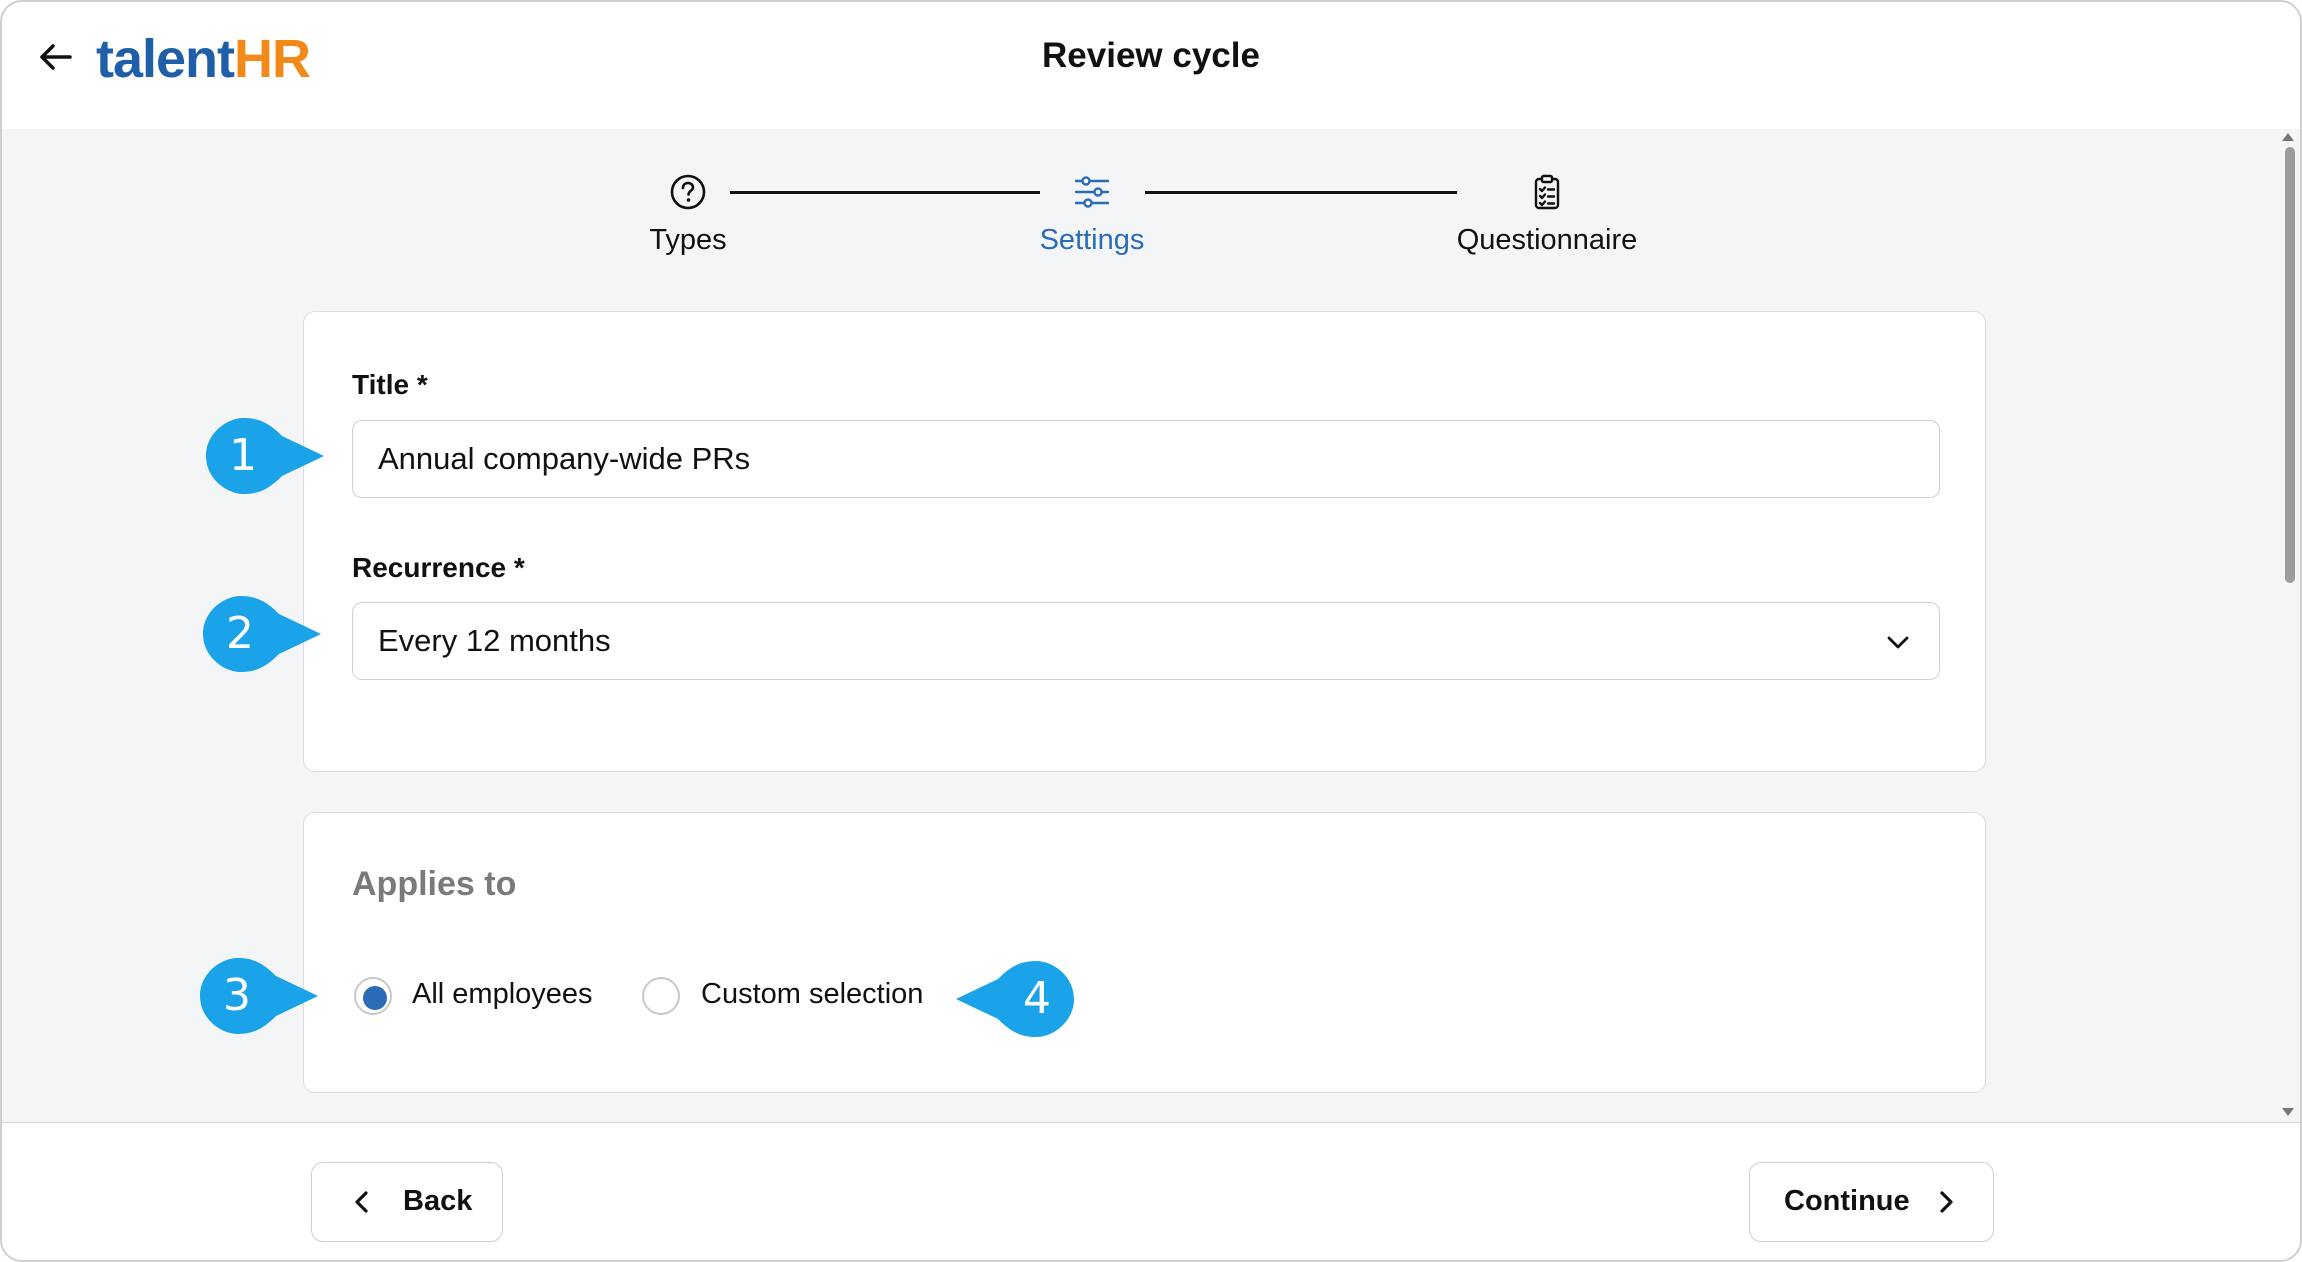 The image size is (2302, 1262). What do you see at coordinates (438, 567) in the screenshot?
I see `recurrence-label: Recurrence *` at bounding box center [438, 567].